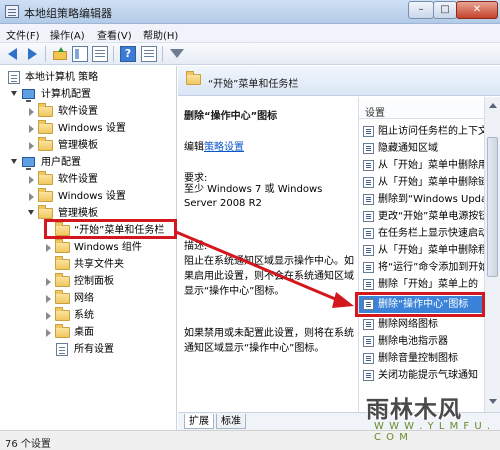 The width and height of the screenshot is (500, 450). Describe the element at coordinates (231, 421) in the screenshot. I see `tab-standard: 标准` at that location.